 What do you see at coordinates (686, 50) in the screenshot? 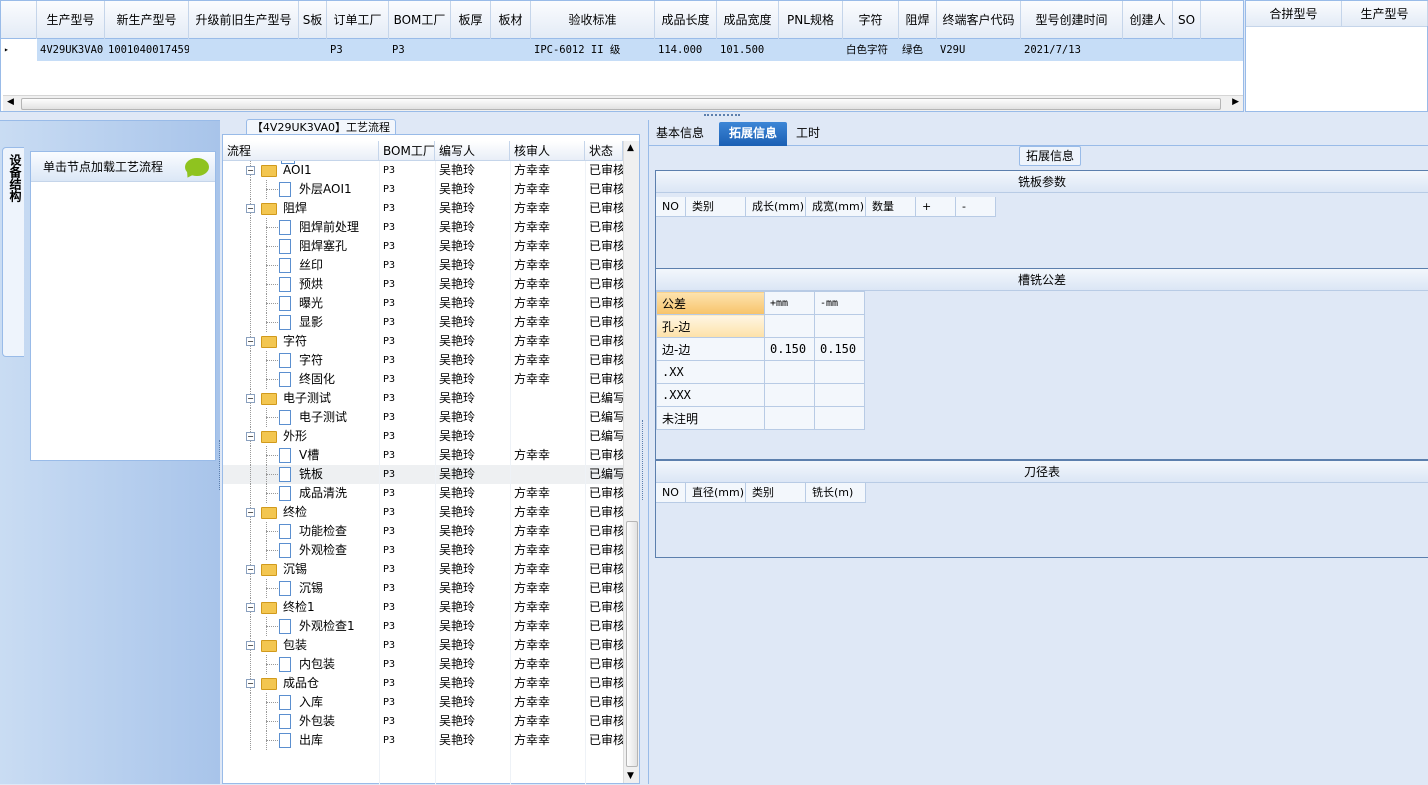
I see `table-cell: 114.000` at bounding box center [686, 50].